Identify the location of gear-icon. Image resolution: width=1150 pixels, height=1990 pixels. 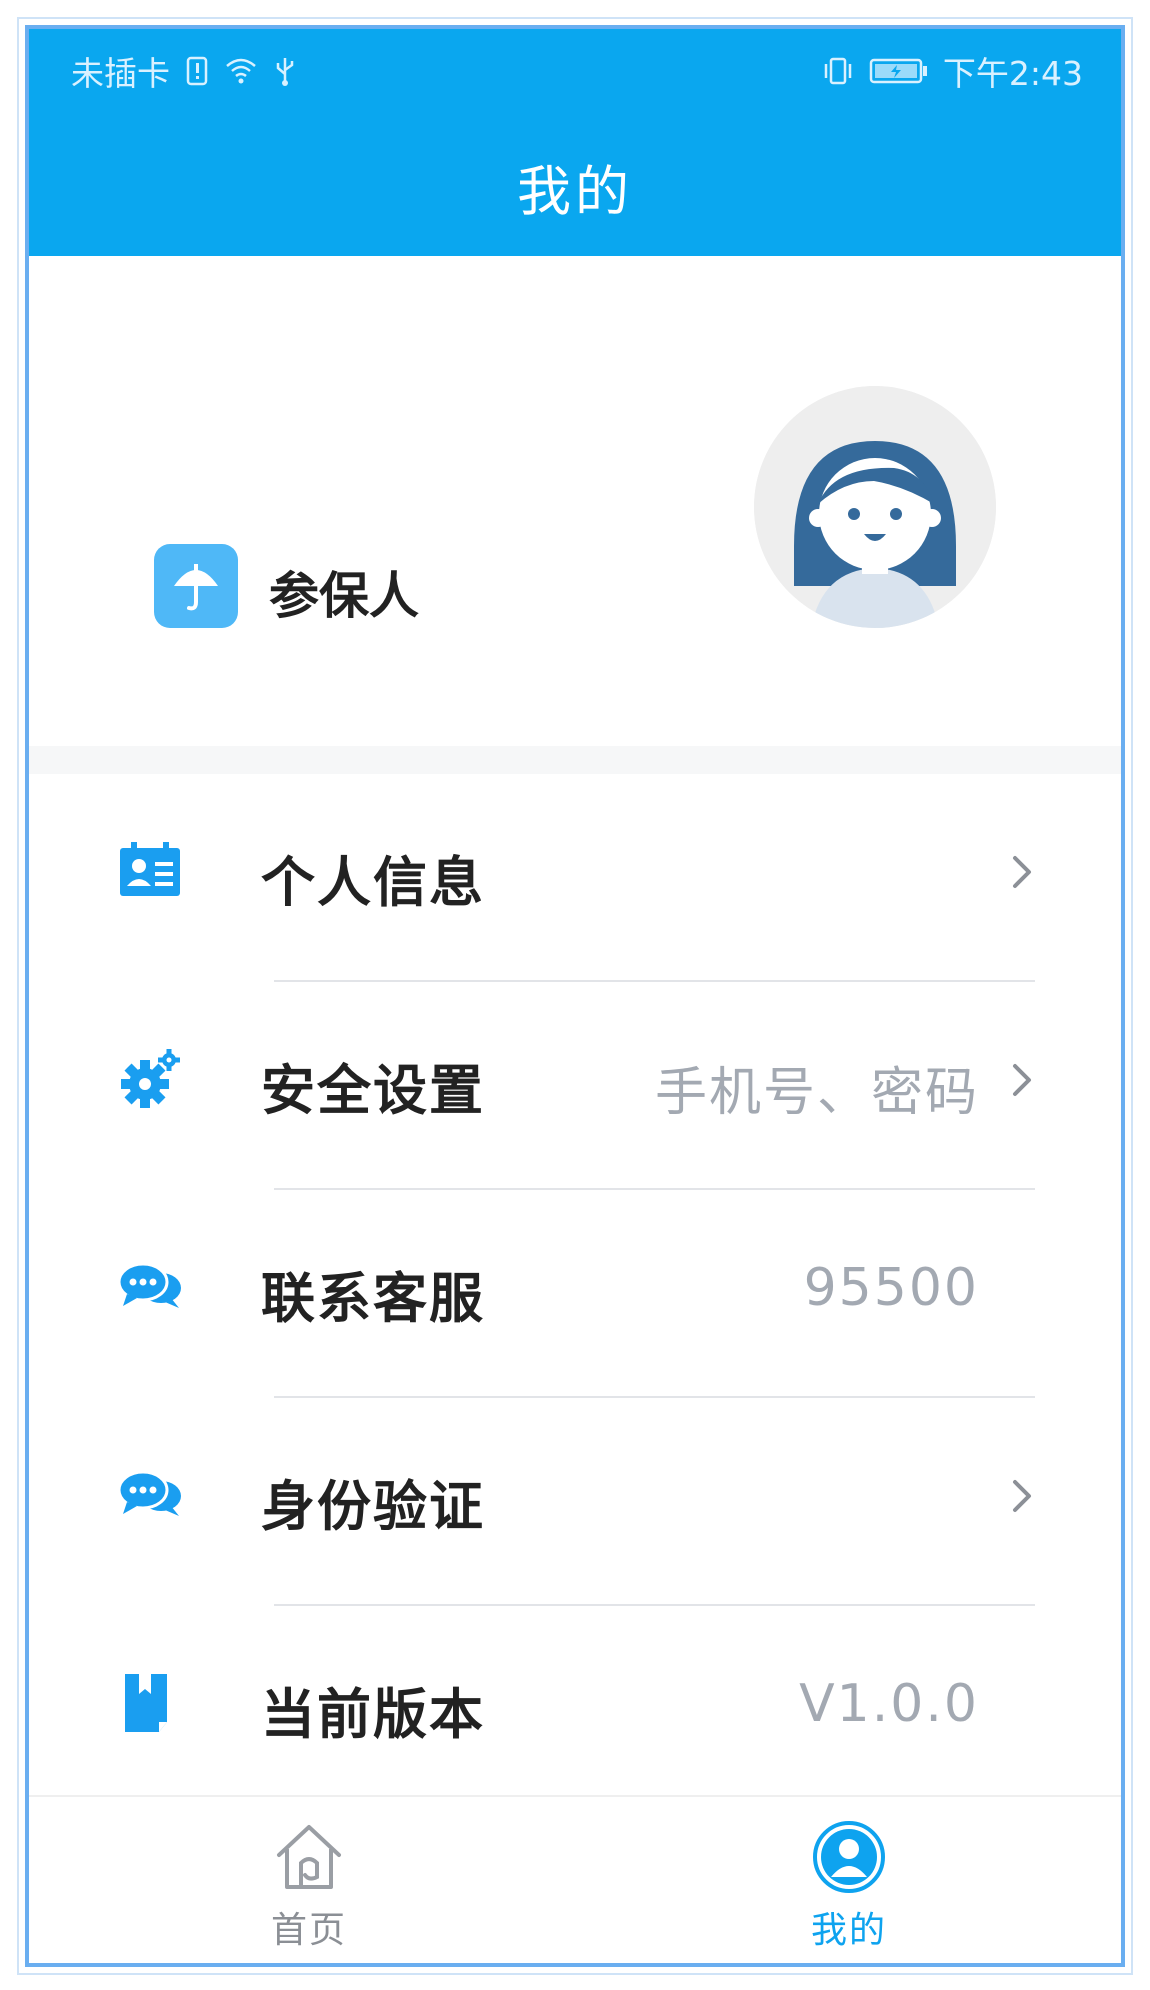
(150, 1078).